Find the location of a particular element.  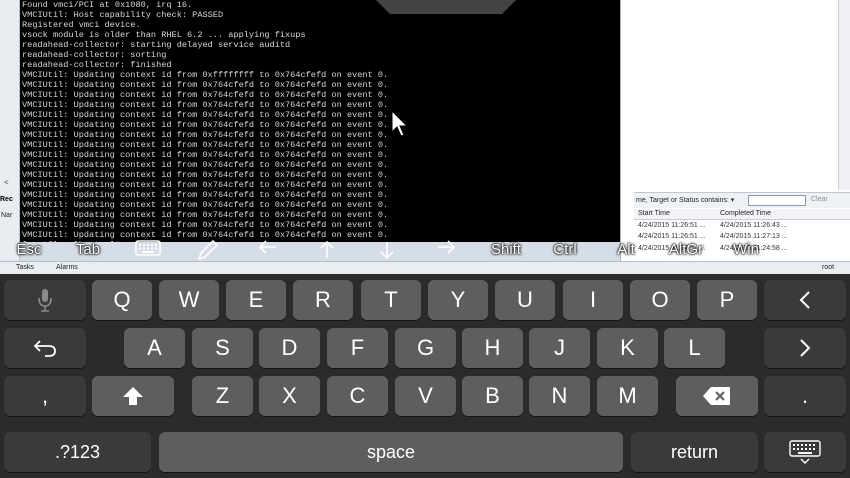

task-table-header: Start Time Completed Time is located at coordinates (742, 214).